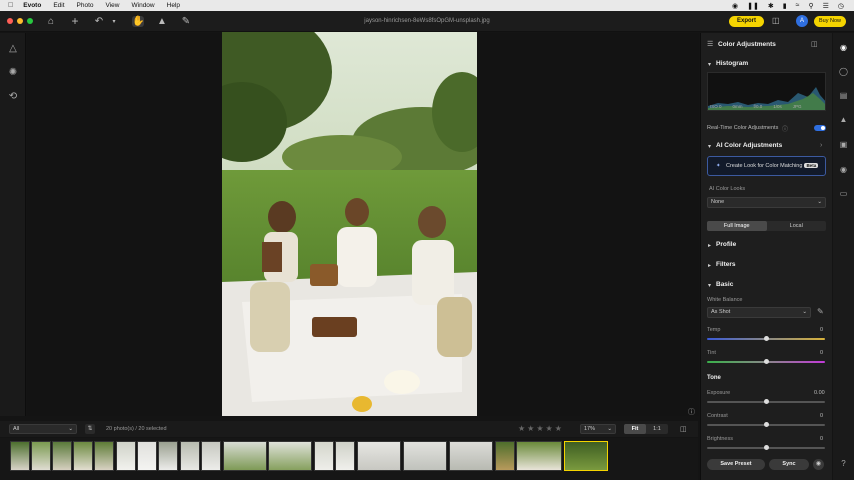  Describe the element at coordinates (43, 429) in the screenshot. I see `filter-select: All ⌄` at that location.